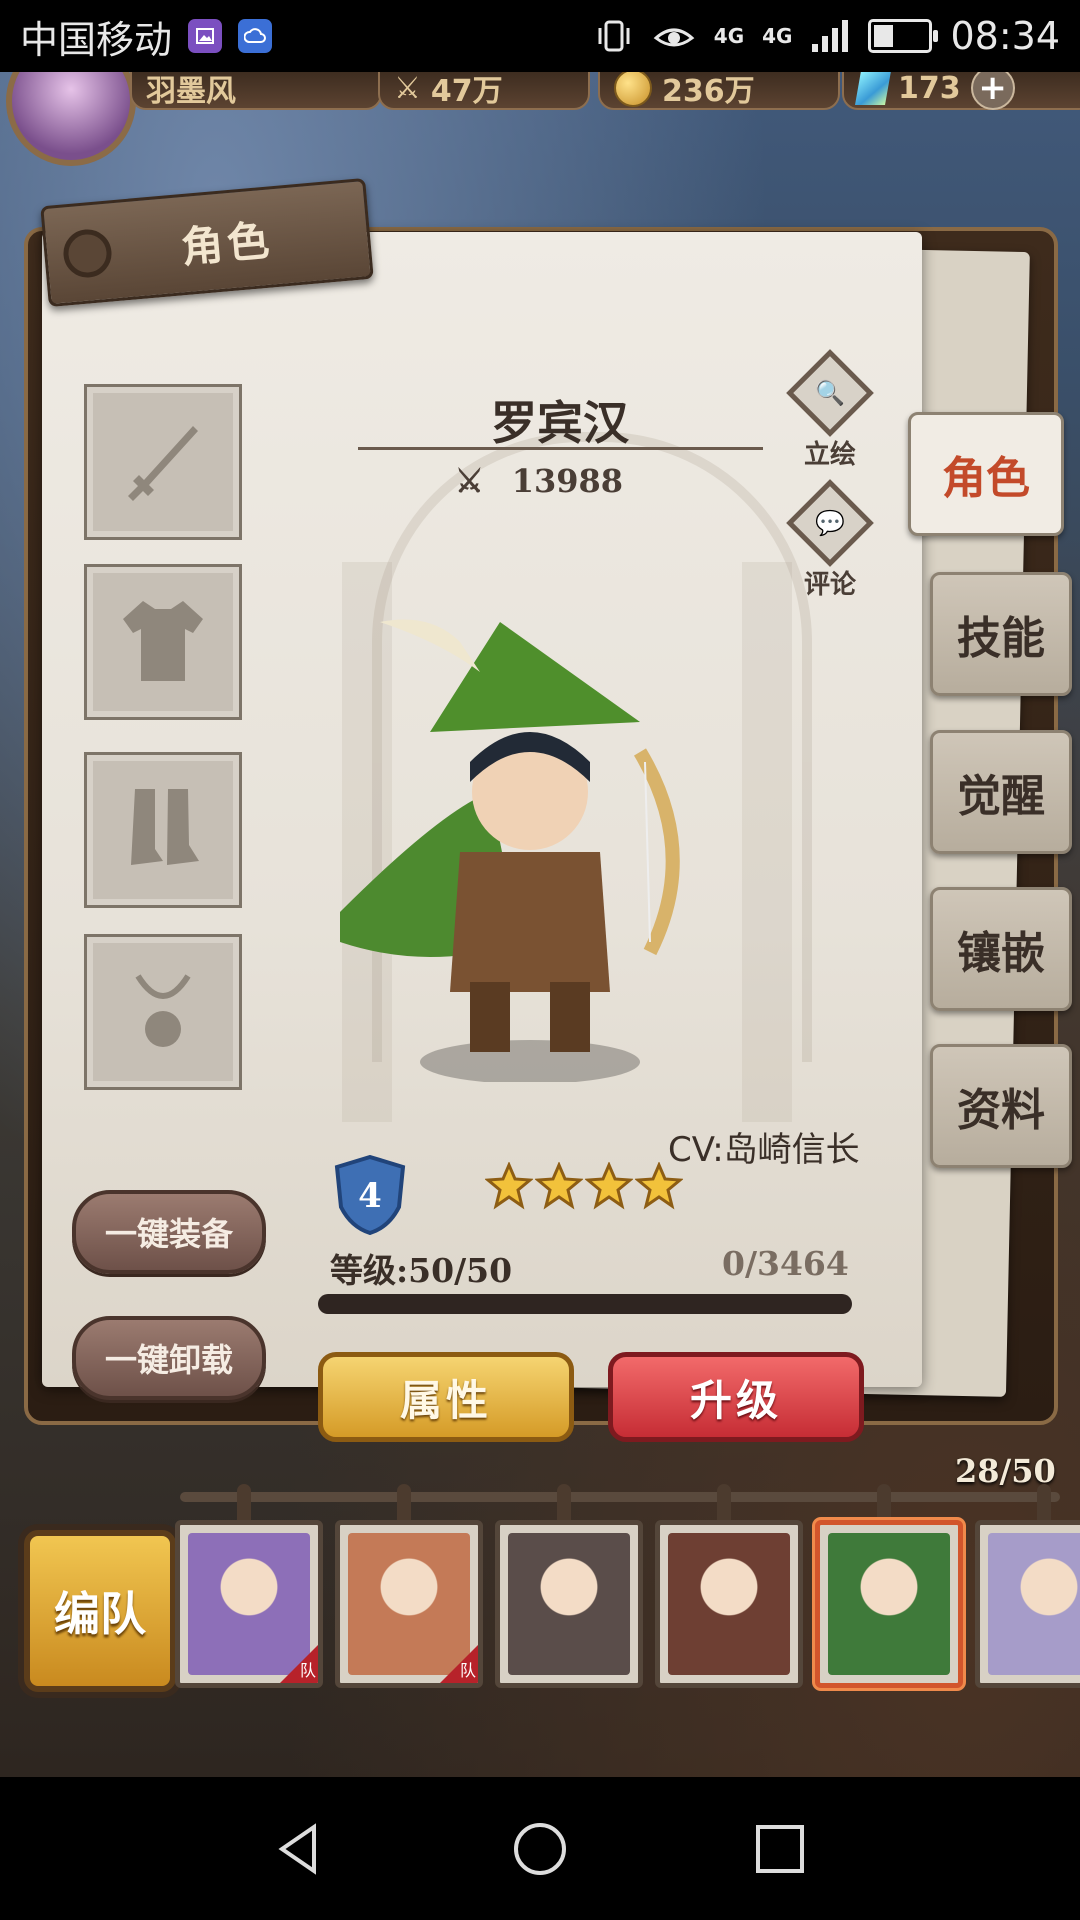  I want to click on network-type-2: 4G, so click(777, 36).